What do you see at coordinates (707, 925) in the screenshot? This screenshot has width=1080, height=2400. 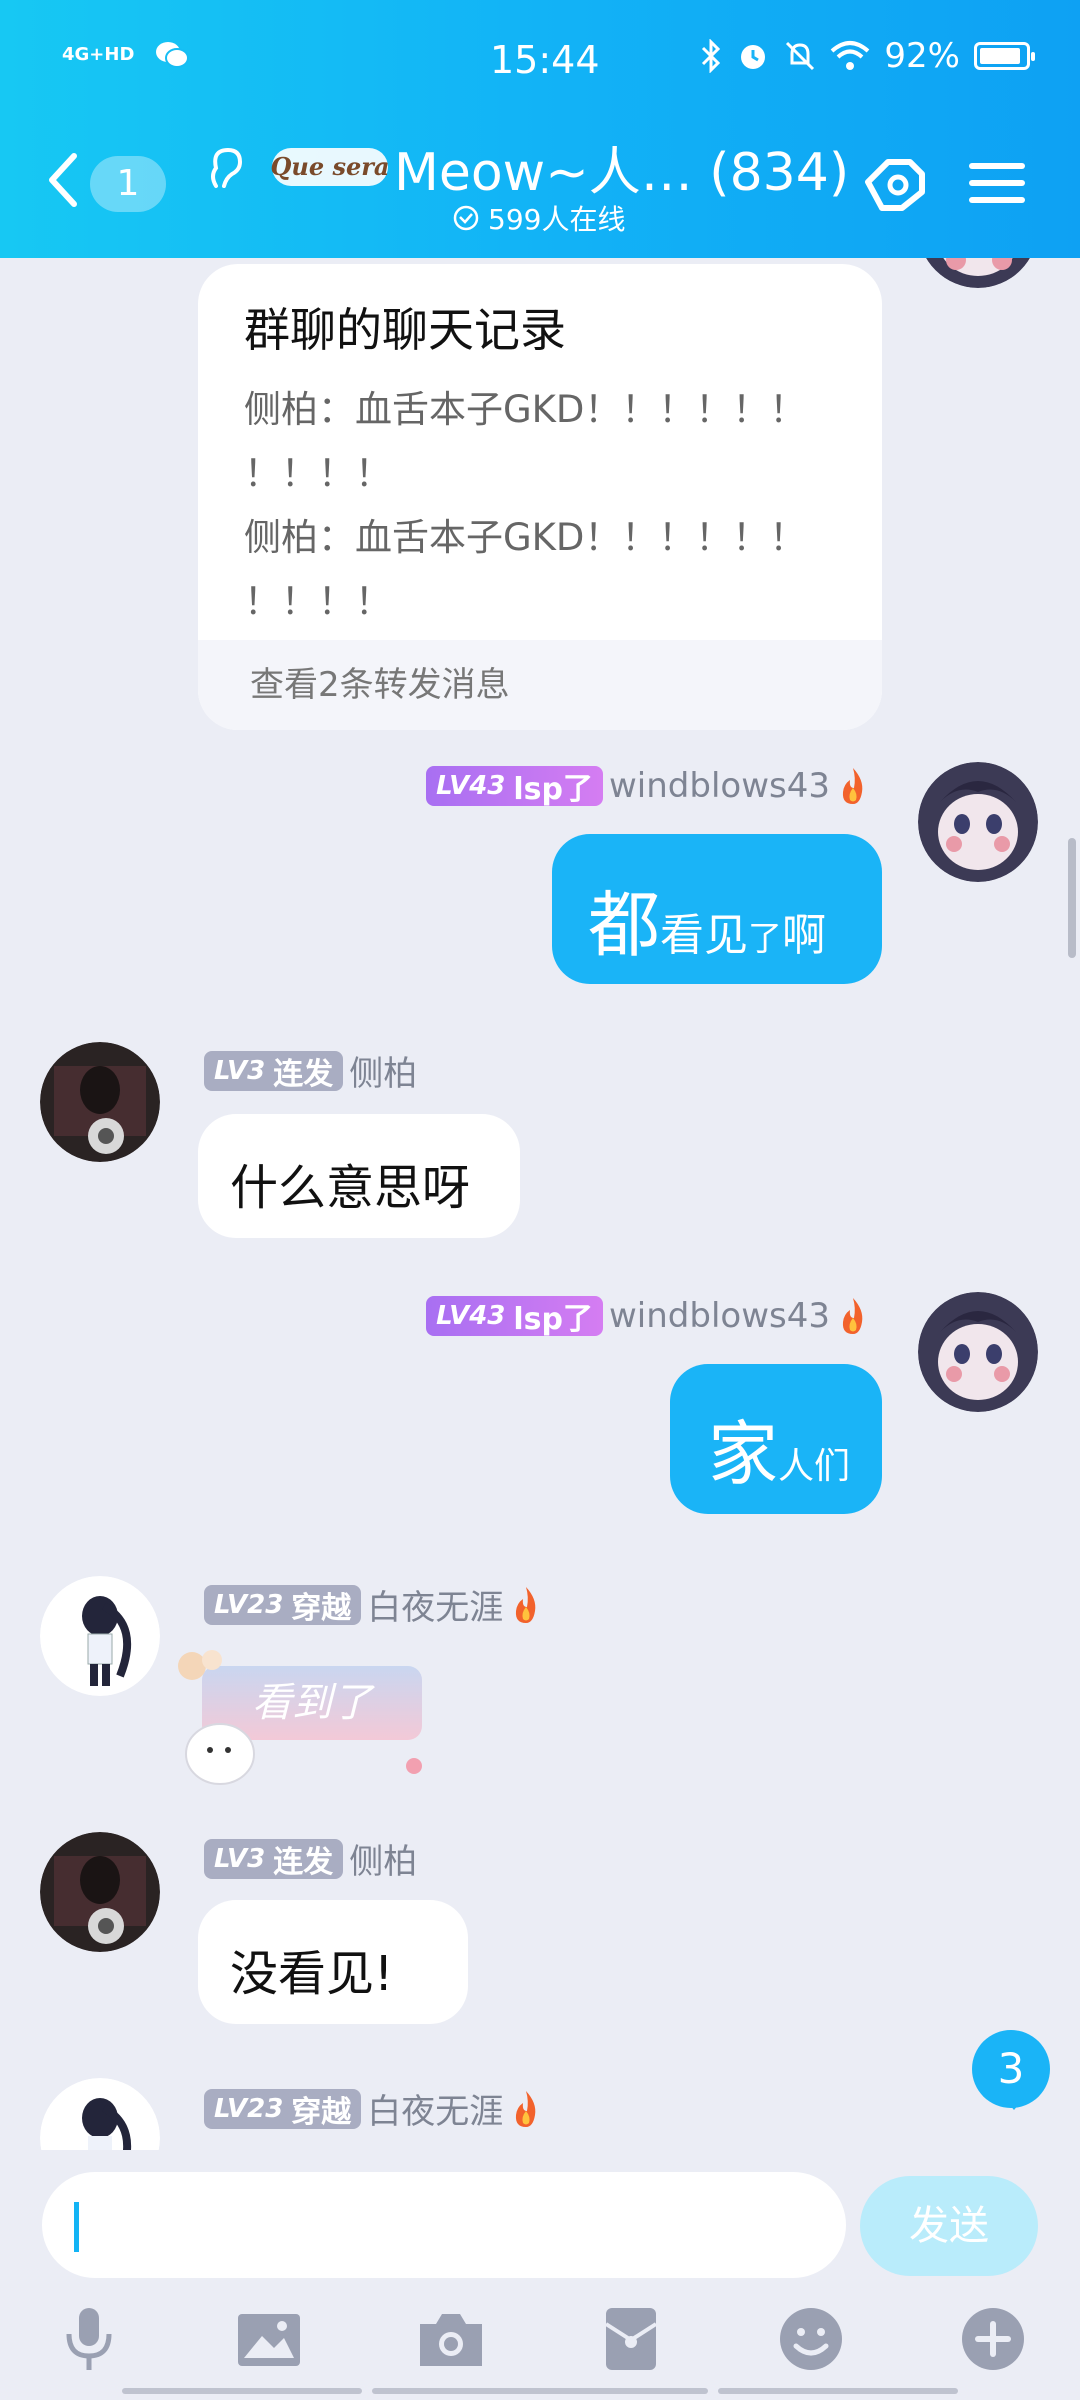 I see `message-text: 都看见了啊` at bounding box center [707, 925].